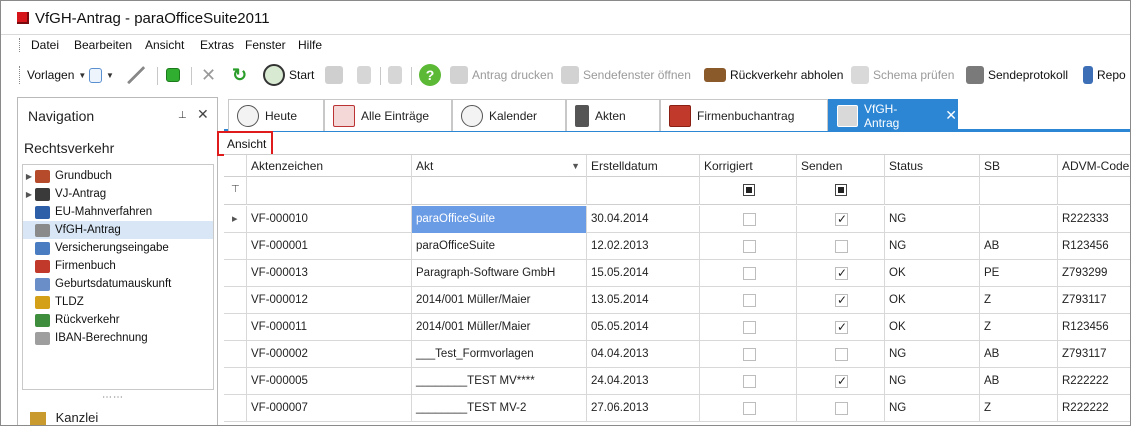 Image resolution: width=1131 pixels, height=426 pixels. What do you see at coordinates (1093, 166) in the screenshot?
I see `column-header-advm-code: ADVM-Code` at bounding box center [1093, 166].